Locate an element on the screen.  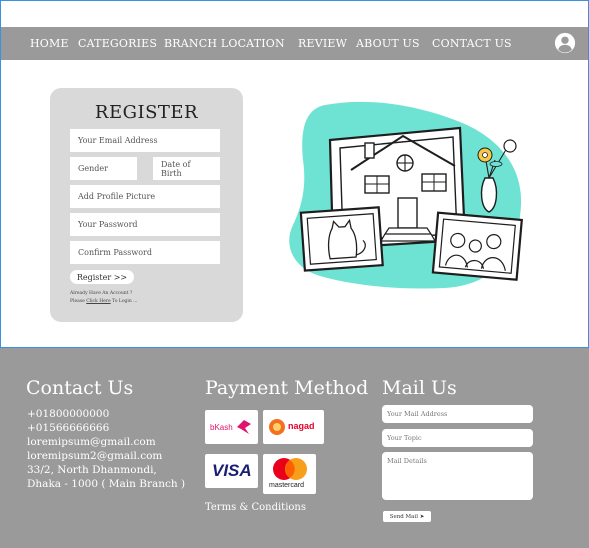
payment-method-title: Payment Method is located at coordinates (287, 388).